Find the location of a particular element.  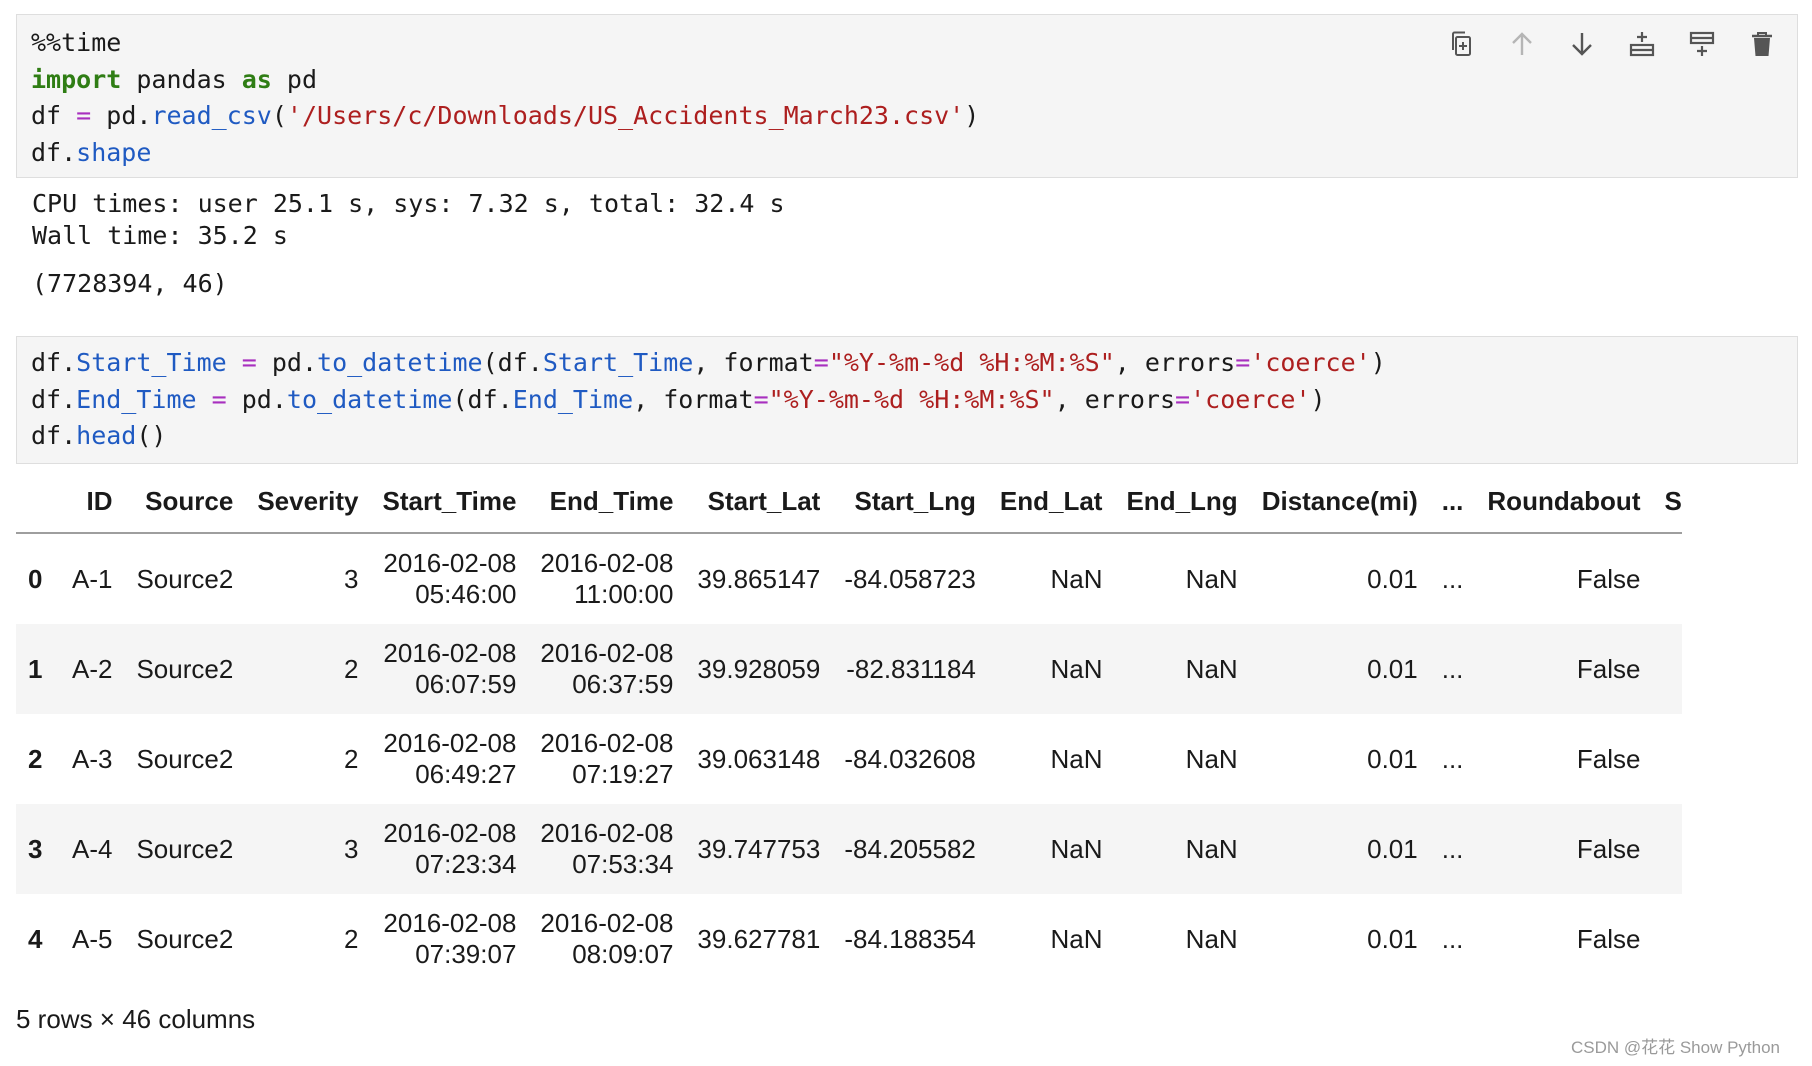

start-time-cell: 2016-02-08 07:39:07 is located at coordinates (450, 939).